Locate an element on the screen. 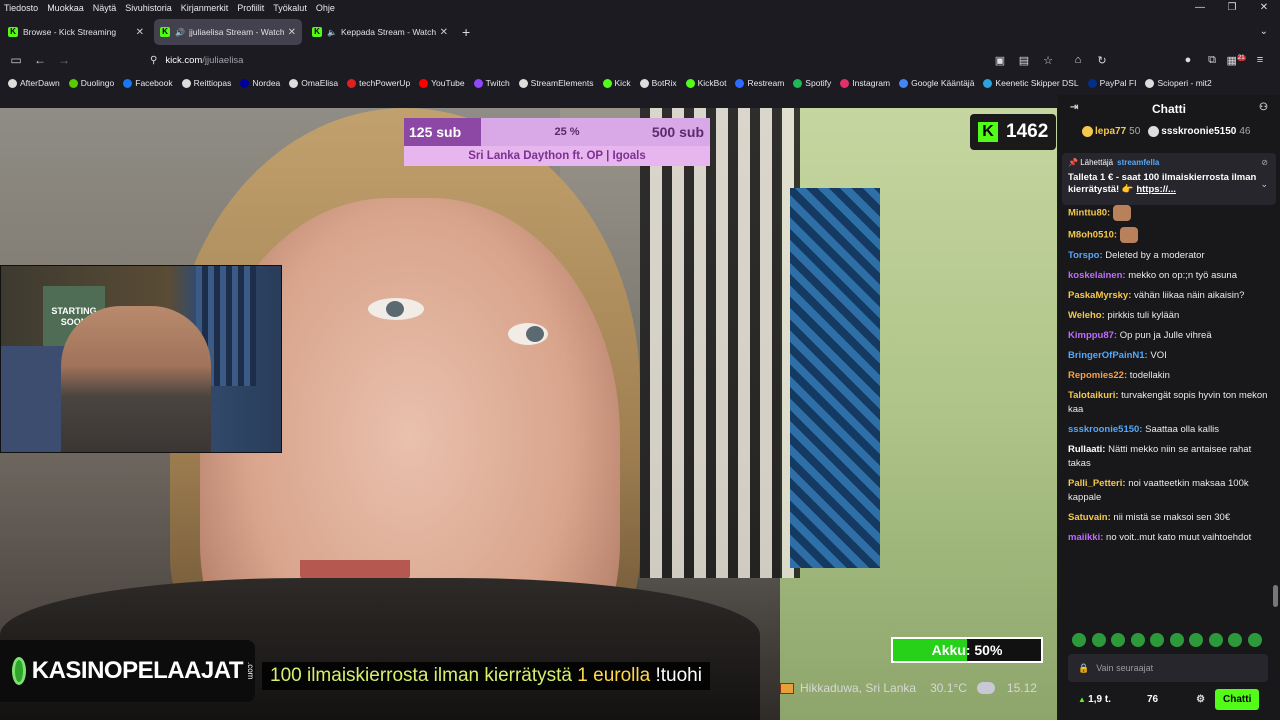 The image size is (1280, 720). speaker-icon: 🔈 is located at coordinates (332, 32).